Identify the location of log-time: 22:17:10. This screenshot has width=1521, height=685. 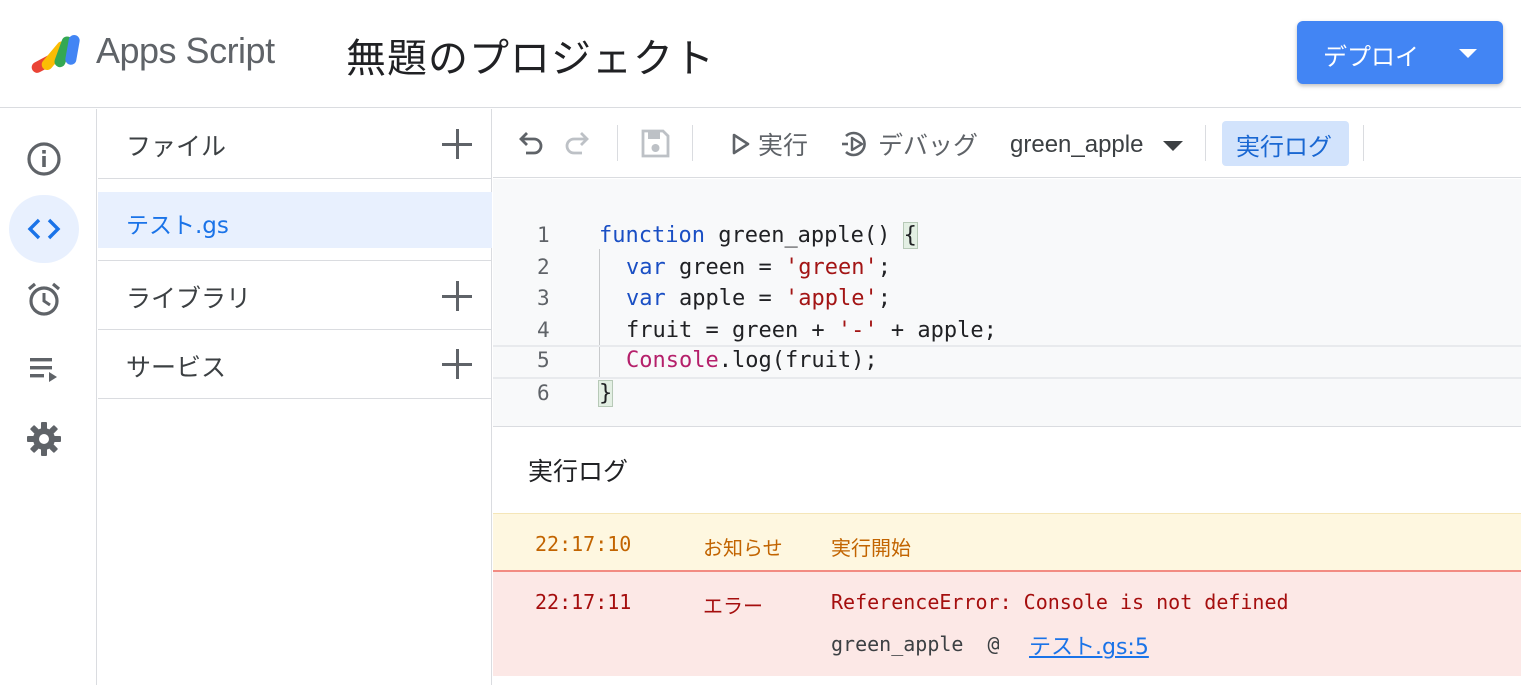
(583, 544).